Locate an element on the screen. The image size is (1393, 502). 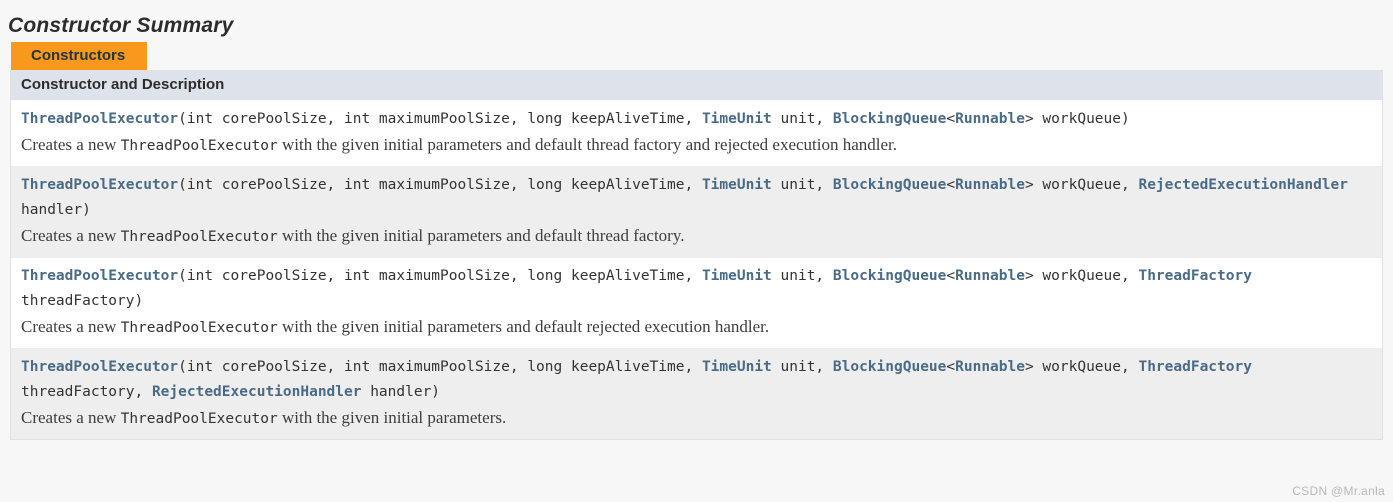
table-caption-constructors: Constructors is located at coordinates (79, 56).